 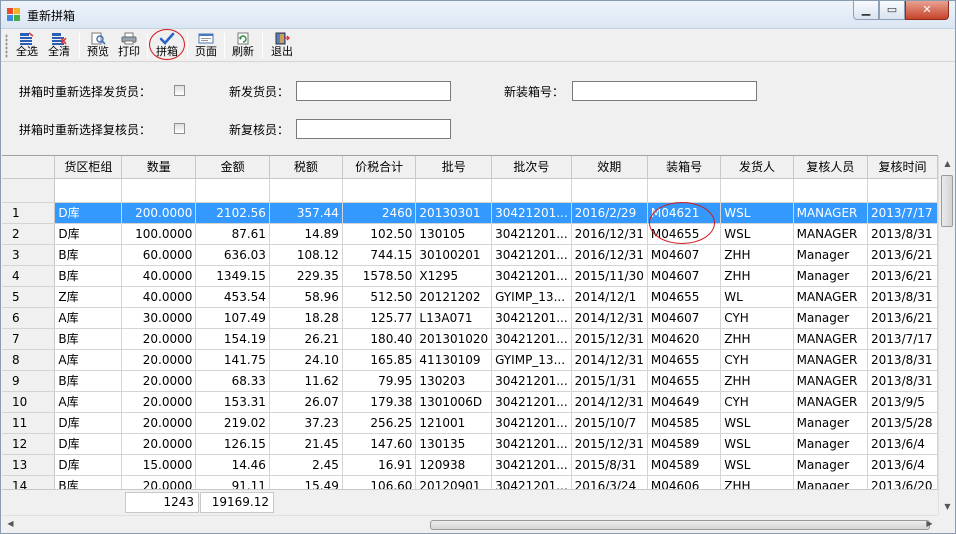 What do you see at coordinates (892, 10) in the screenshot?
I see `maximize-button: ▭` at bounding box center [892, 10].